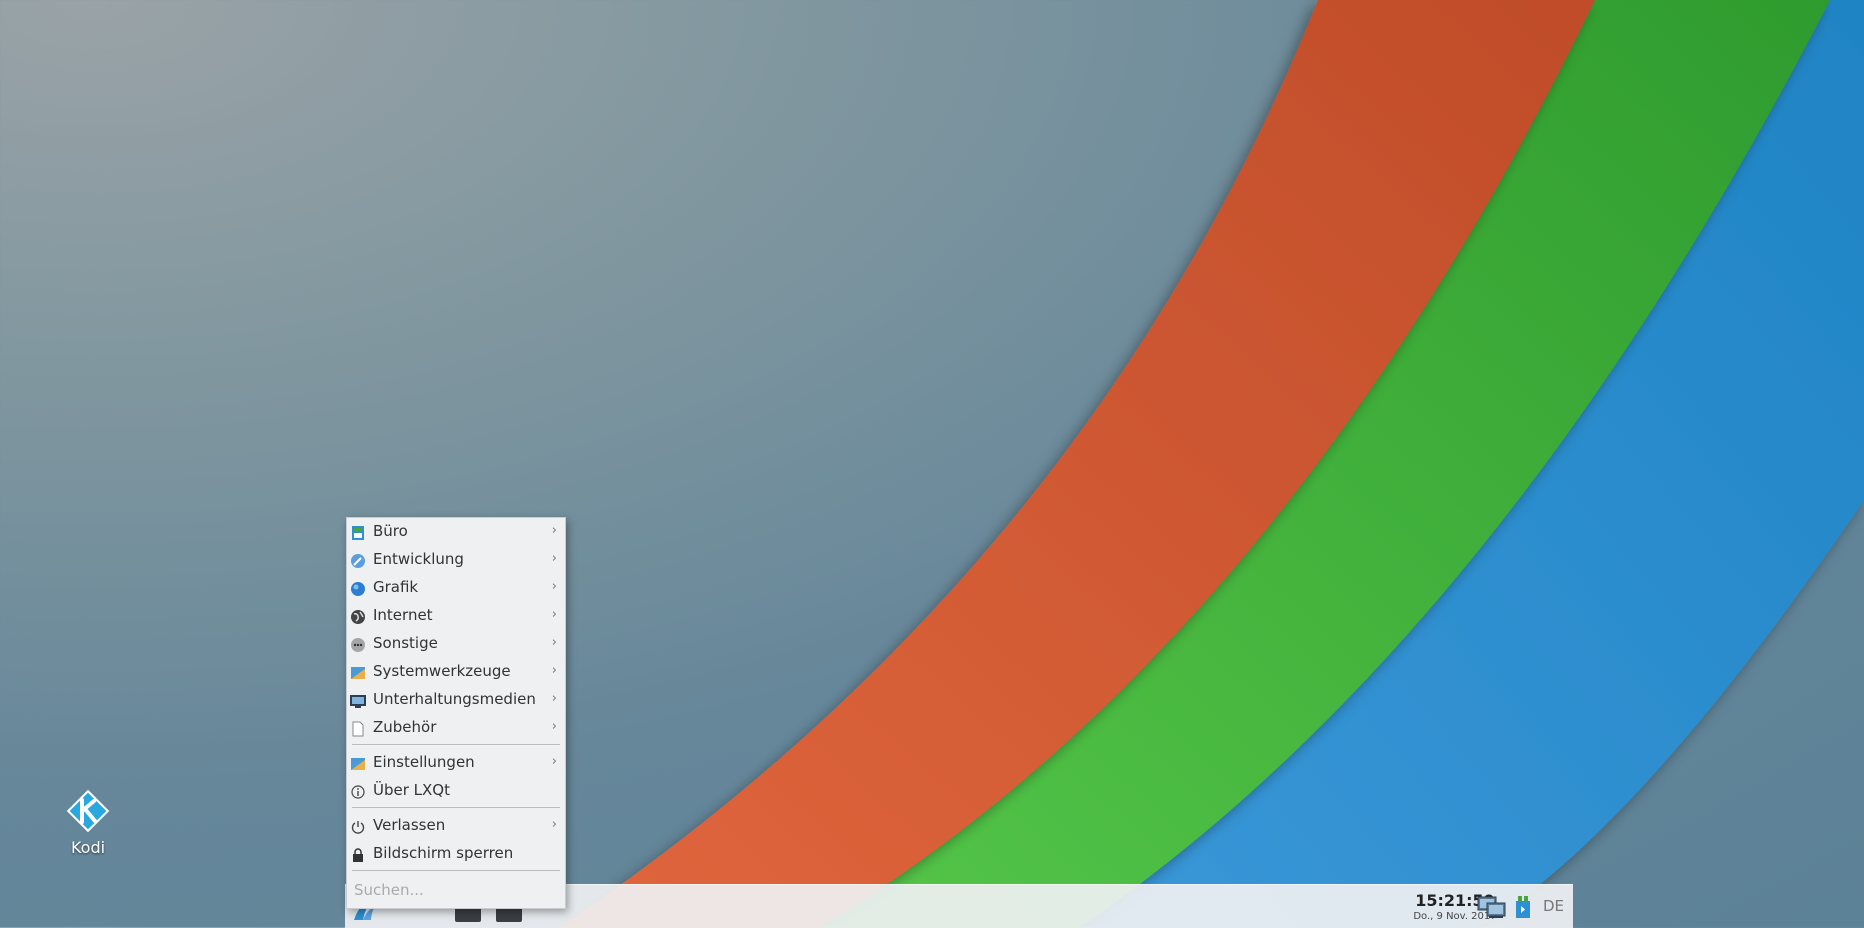 The height and width of the screenshot is (928, 1864). I want to click on menu-item-bildschirm-sperren: Bildschirm sperren, so click(456, 853).